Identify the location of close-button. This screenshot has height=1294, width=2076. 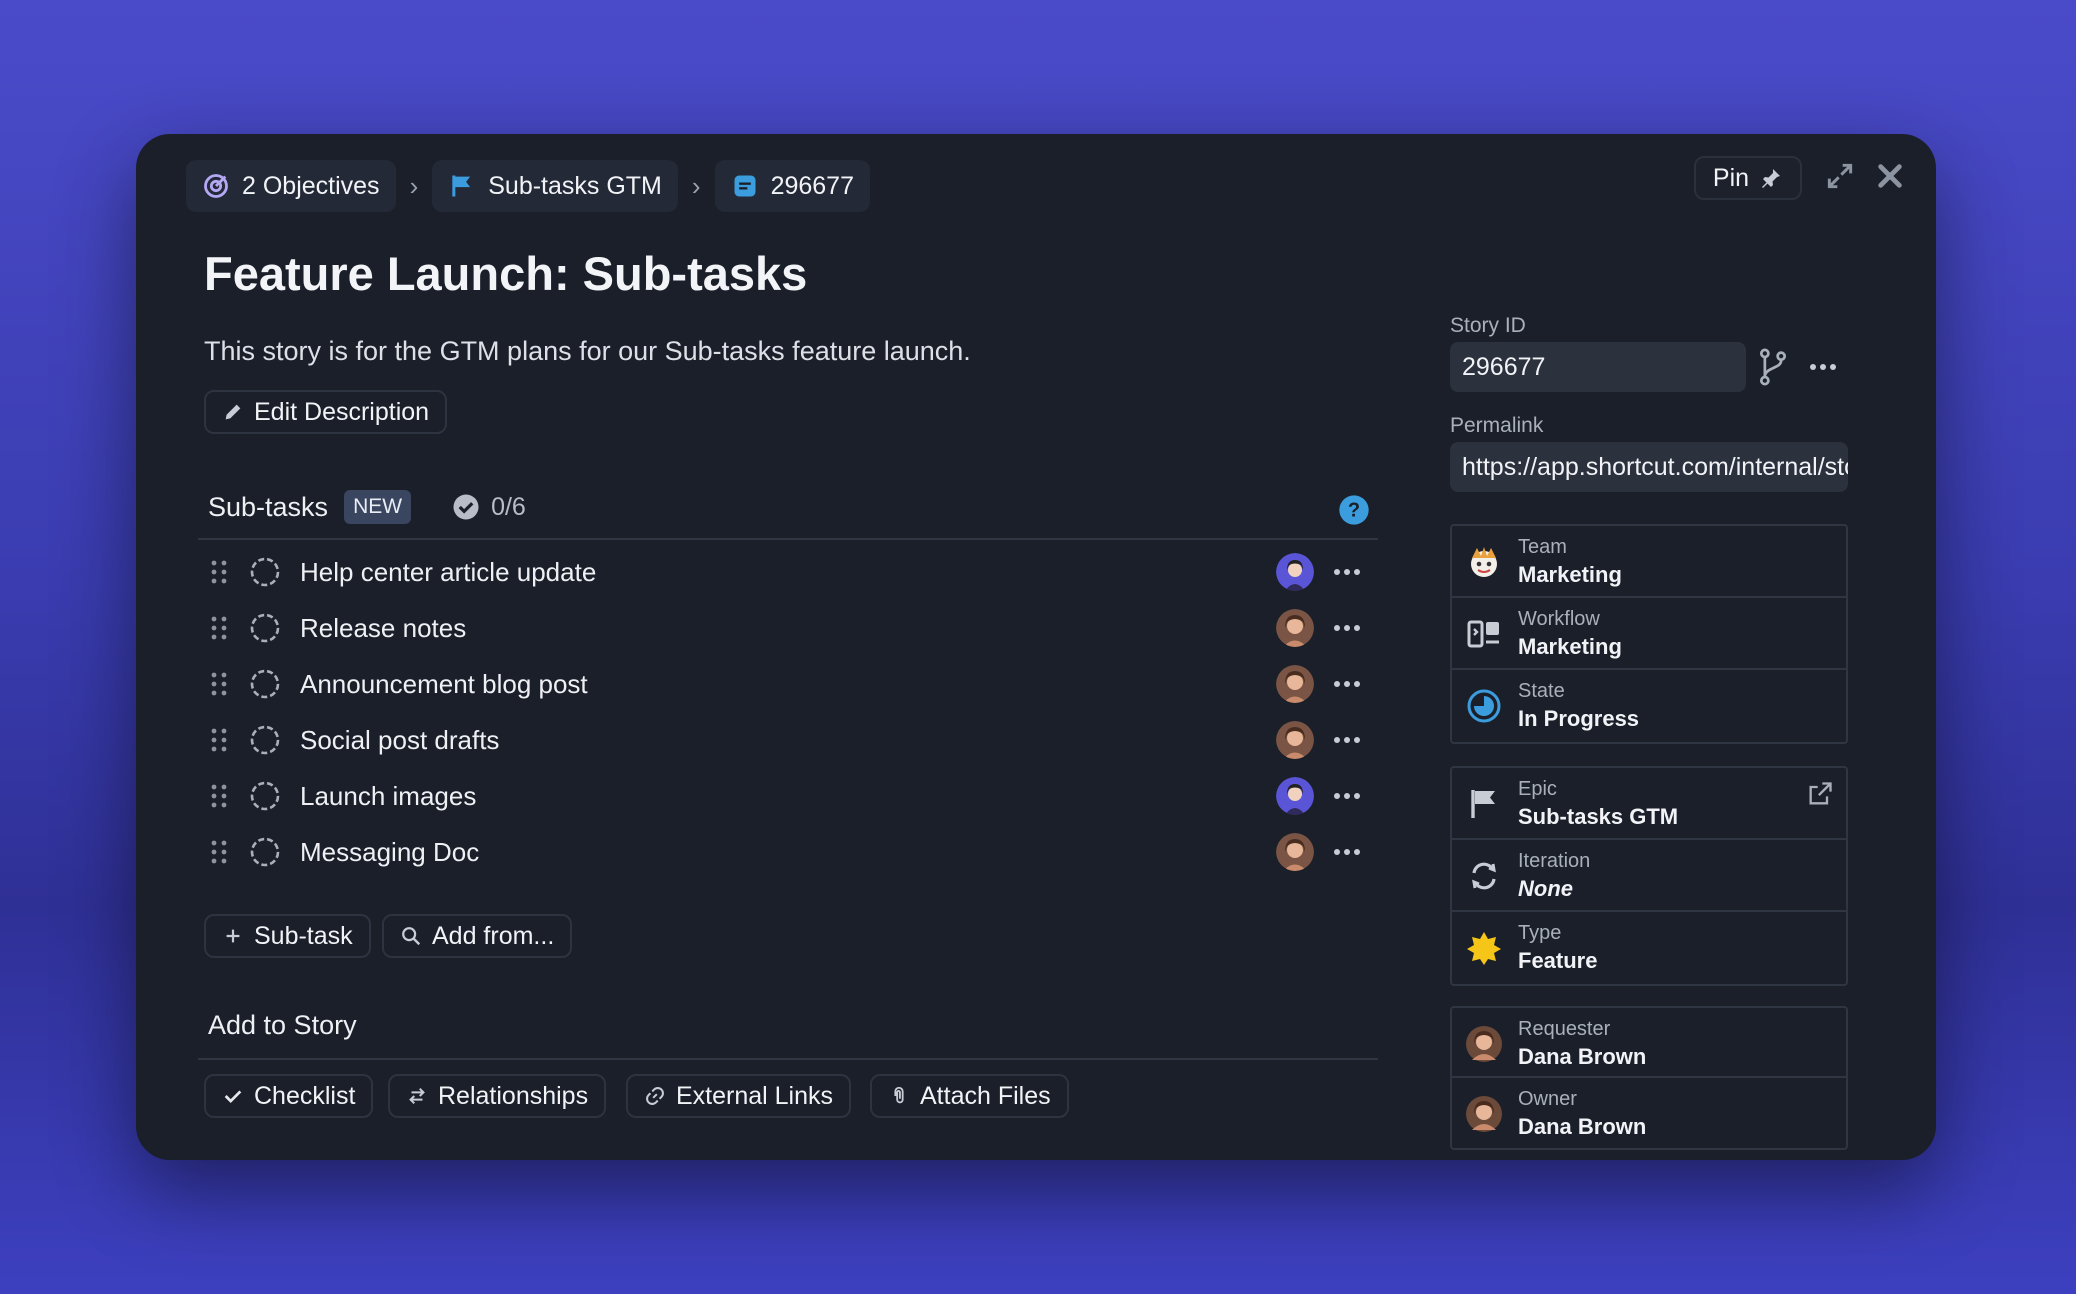
(1890, 176).